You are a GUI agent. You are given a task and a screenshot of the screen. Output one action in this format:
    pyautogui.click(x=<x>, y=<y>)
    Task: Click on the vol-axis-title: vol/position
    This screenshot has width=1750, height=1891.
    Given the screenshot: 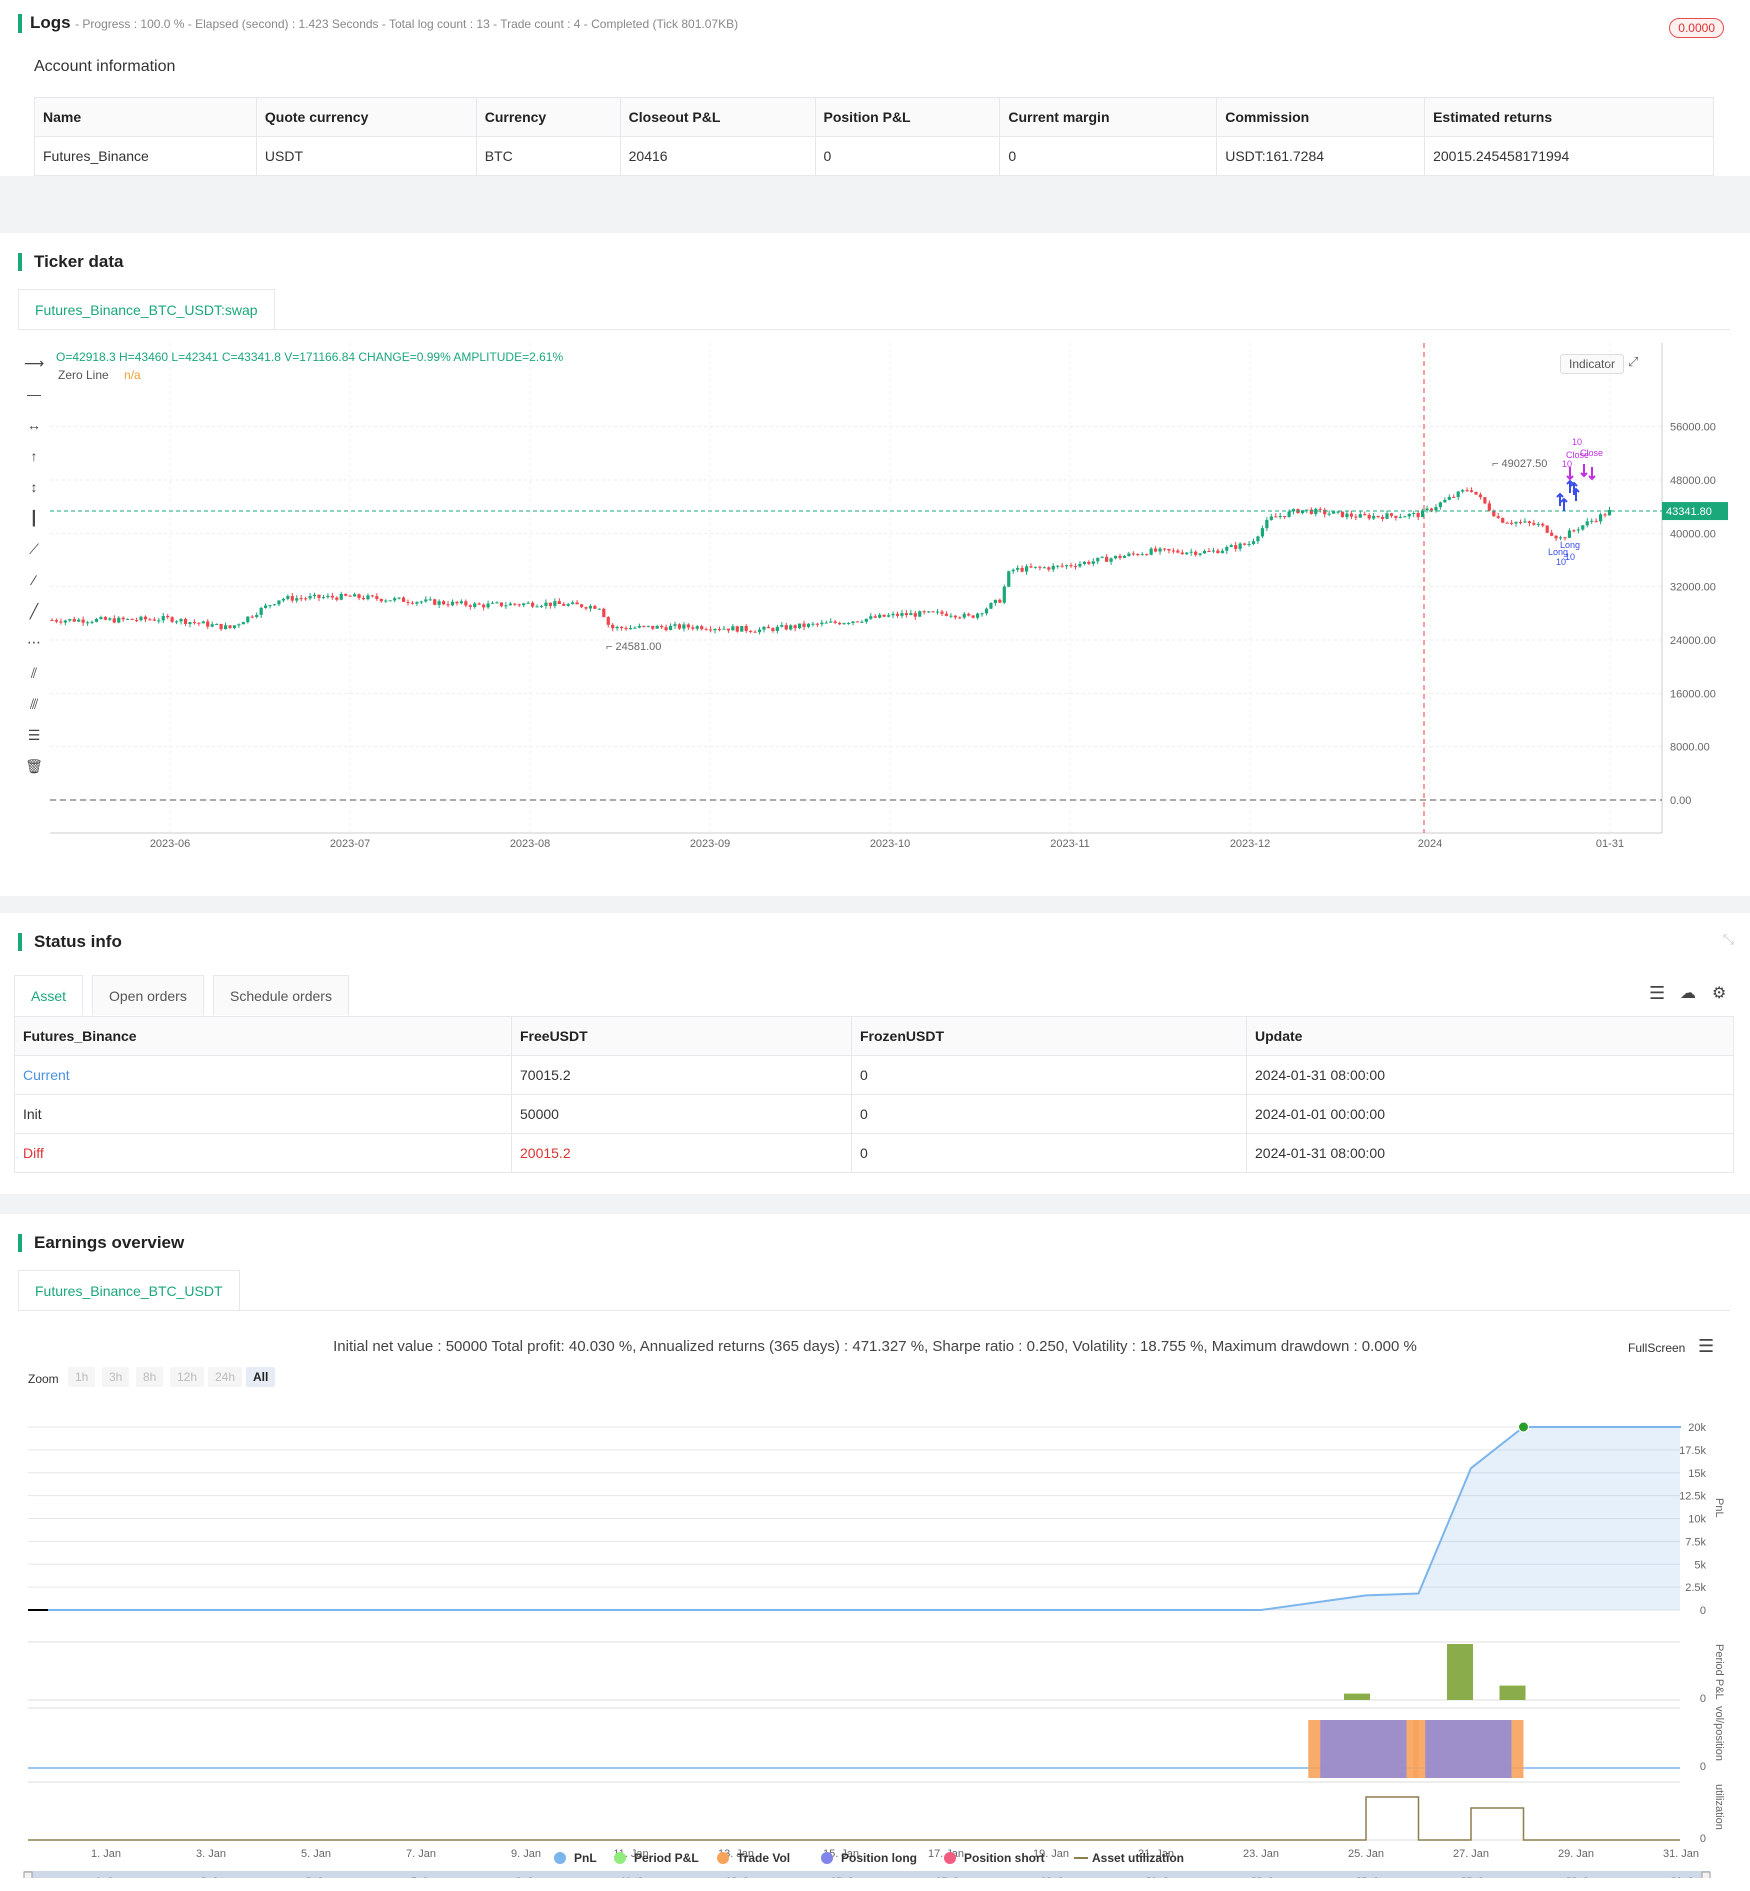 What is the action you would take?
    pyautogui.click(x=1719, y=1733)
    